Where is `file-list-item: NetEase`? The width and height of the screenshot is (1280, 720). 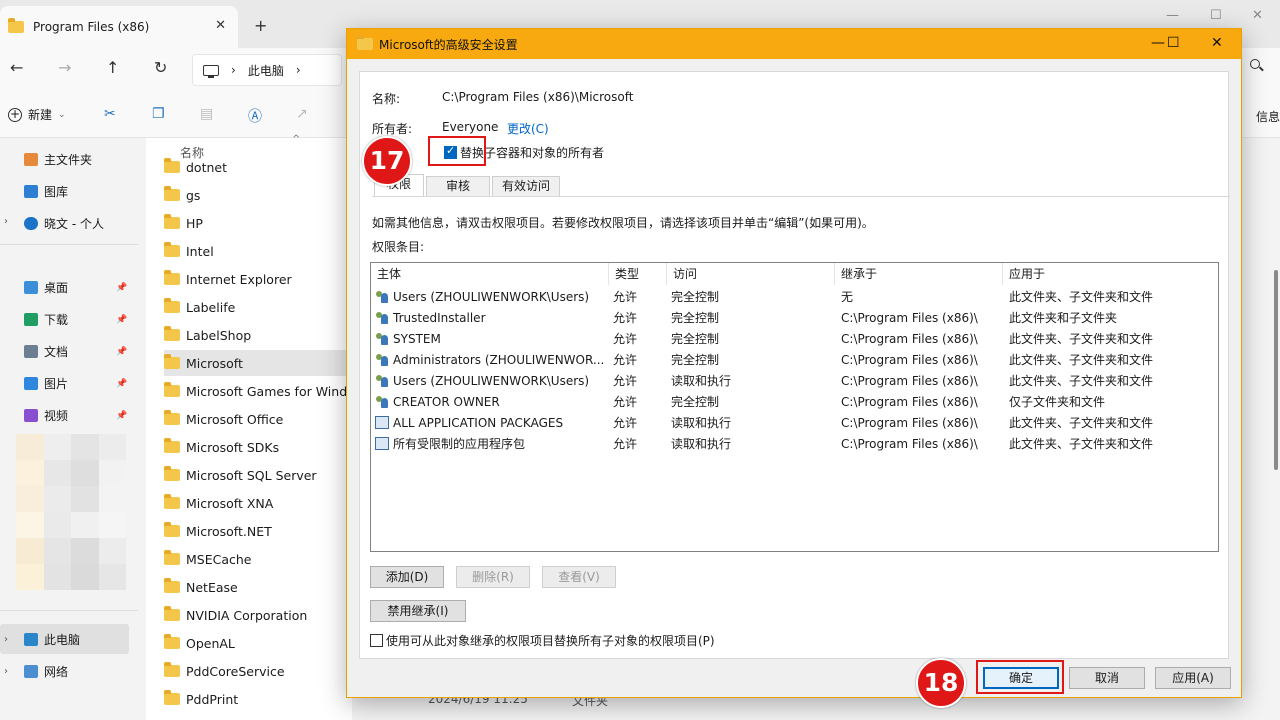
file-list-item: NetEase is located at coordinates (258, 587).